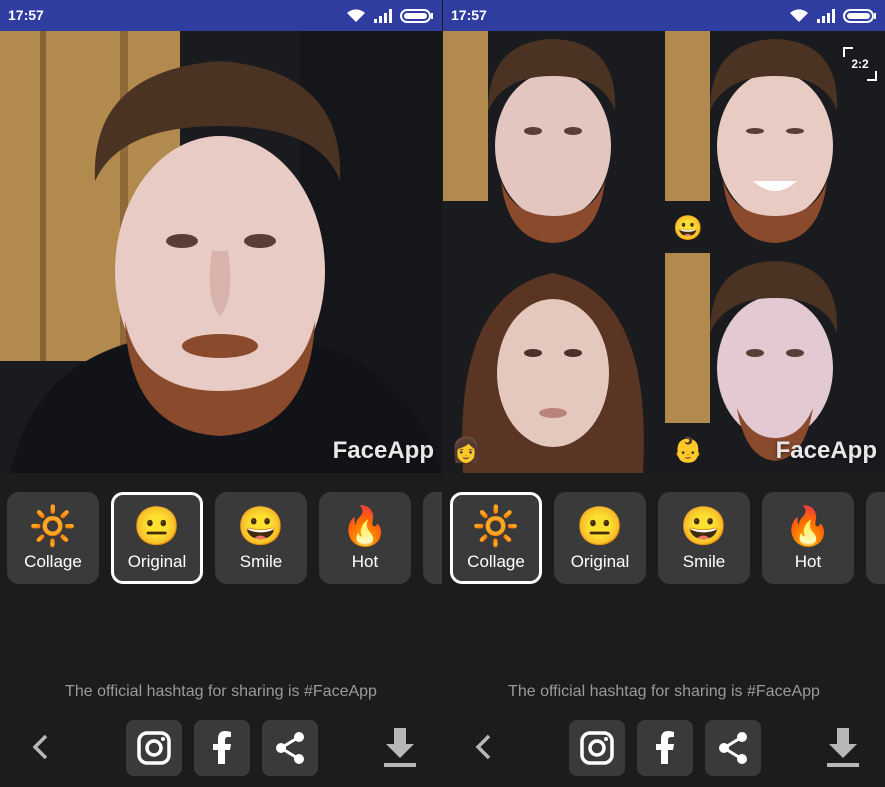  I want to click on collage-cell-original, so click(553, 141).